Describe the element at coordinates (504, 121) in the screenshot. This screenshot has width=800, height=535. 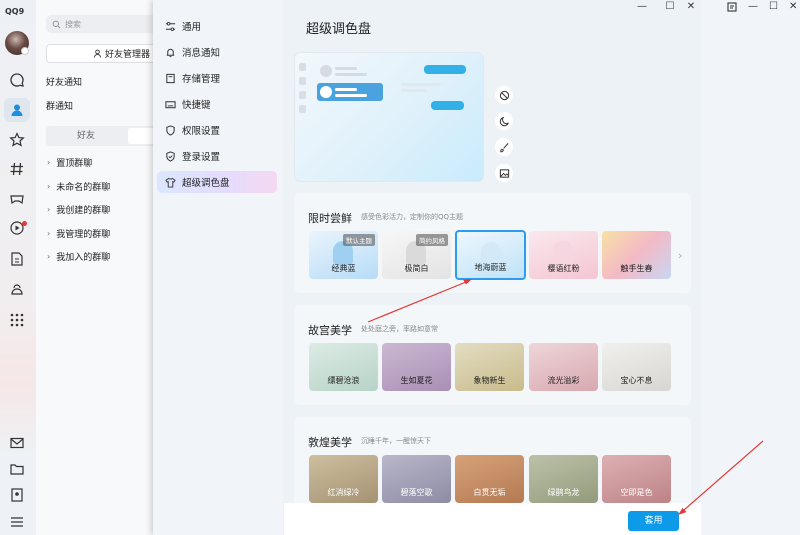
I see `moon-icon` at that location.